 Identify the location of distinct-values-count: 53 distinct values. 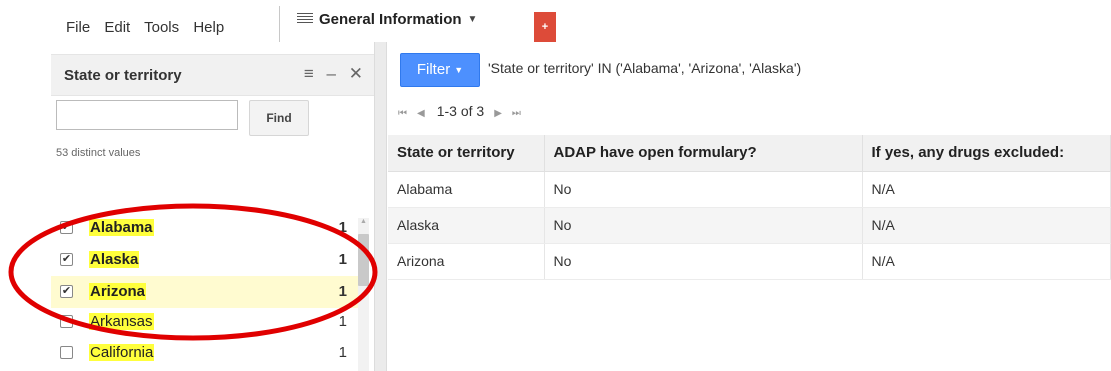
(98, 153).